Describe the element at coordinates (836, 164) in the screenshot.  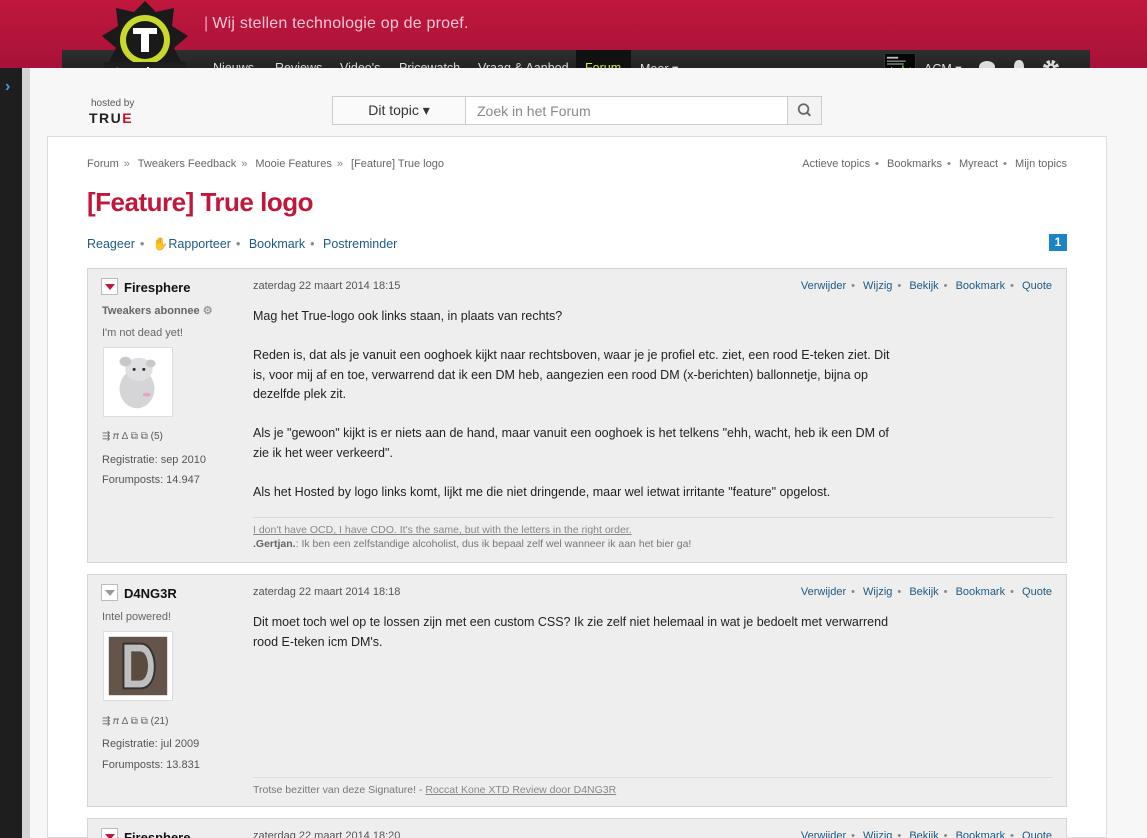
I see `link-actieve-topics: Actieve topics` at that location.